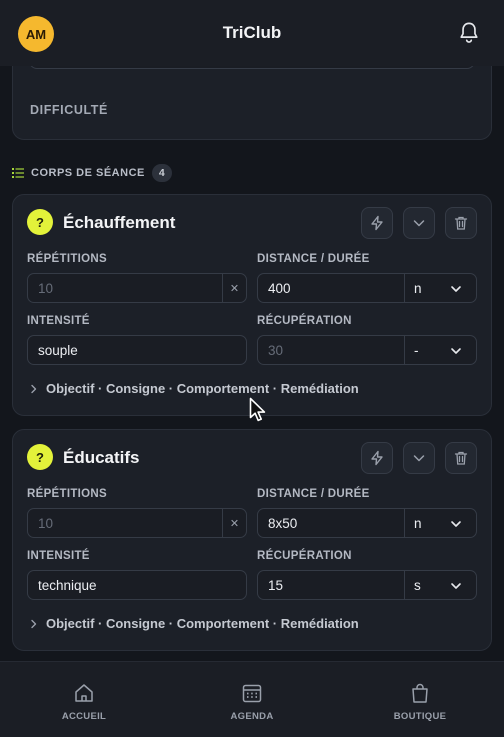 The width and height of the screenshot is (504, 737). I want to click on bottom-nav: ACCUEIL AGENDA BOUTIQUE, so click(252, 699).